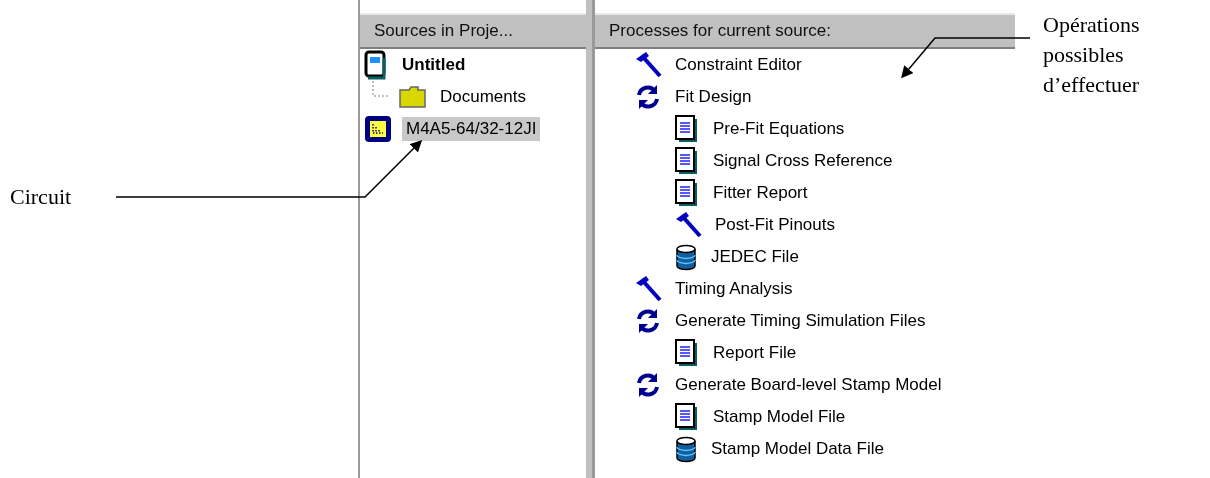  What do you see at coordinates (755, 353) in the screenshot?
I see `process-item: Report File` at bounding box center [755, 353].